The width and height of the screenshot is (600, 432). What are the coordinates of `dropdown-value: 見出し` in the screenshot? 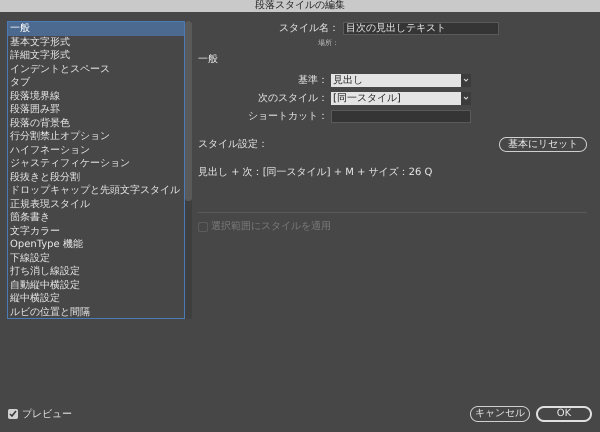 It's located at (348, 81).